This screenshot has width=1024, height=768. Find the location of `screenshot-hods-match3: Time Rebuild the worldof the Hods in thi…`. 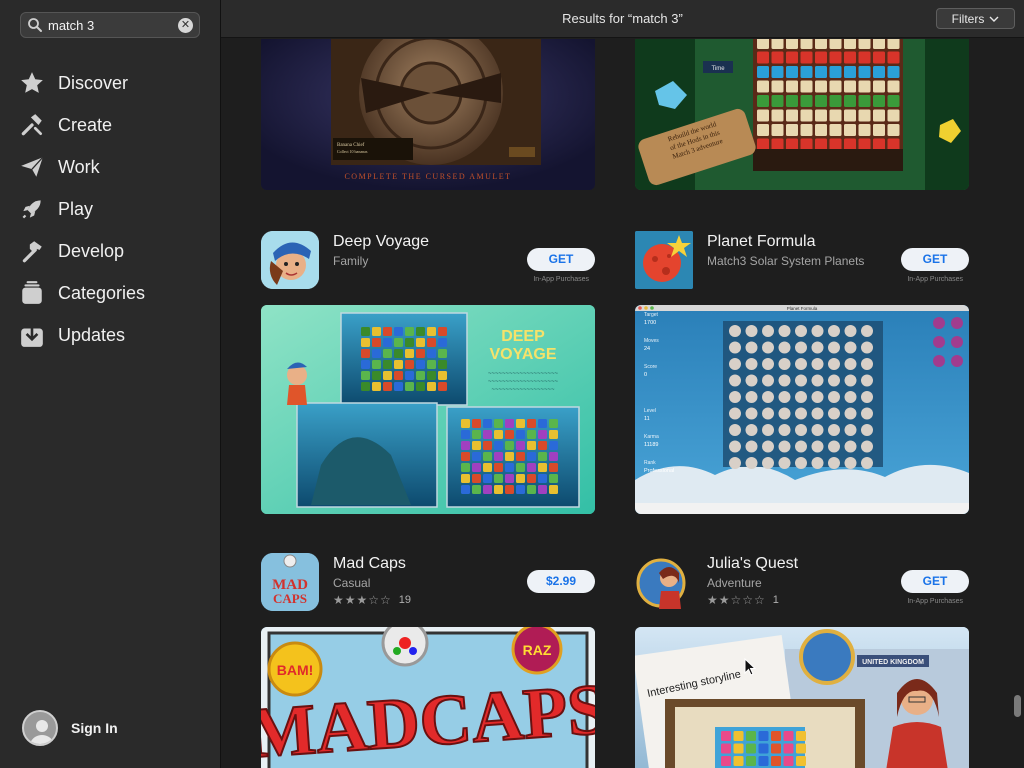

screenshot-hods-match3: Time Rebuild the worldof the Hods in thi… is located at coordinates (802, 114).